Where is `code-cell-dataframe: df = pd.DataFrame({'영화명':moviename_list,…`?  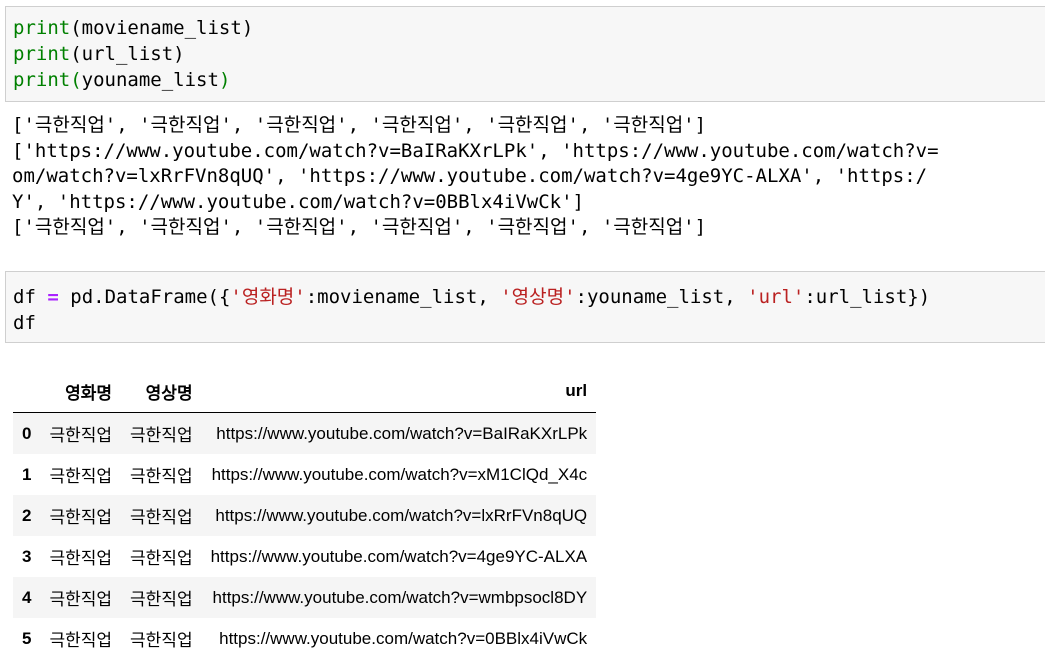
code-cell-dataframe: df = pd.DataFrame({'영화명':moviename_list,… is located at coordinates (525, 307).